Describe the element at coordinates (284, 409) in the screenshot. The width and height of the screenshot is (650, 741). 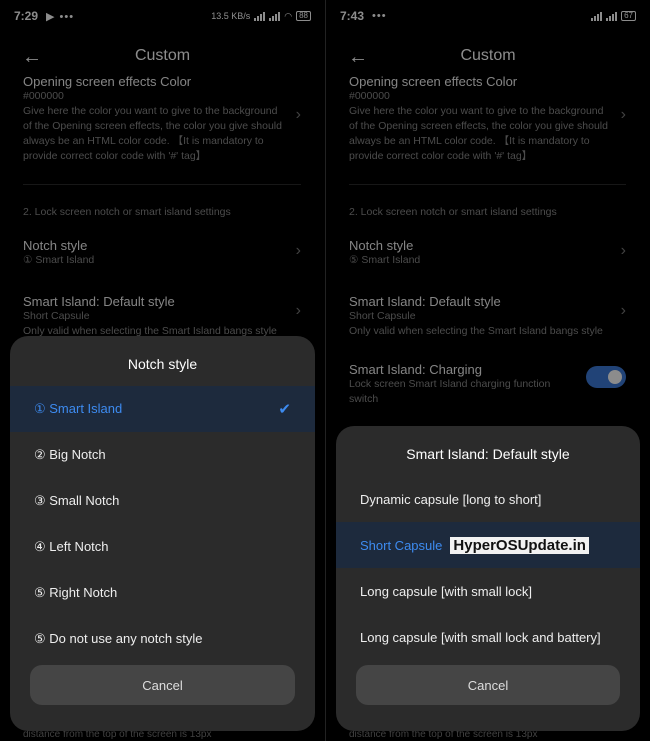
I see `checkmark-icon: ✔` at that location.